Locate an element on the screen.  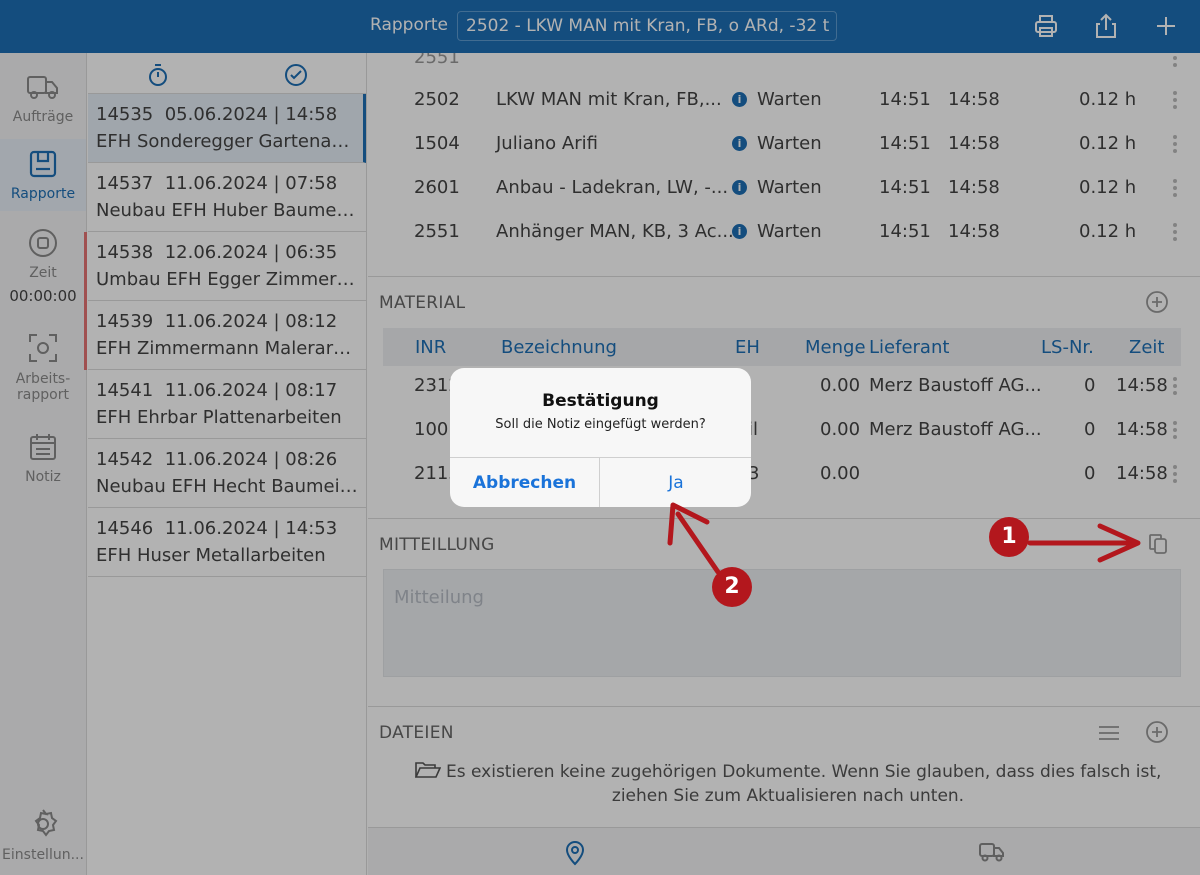
callout-1: 1 is located at coordinates (1009, 537).